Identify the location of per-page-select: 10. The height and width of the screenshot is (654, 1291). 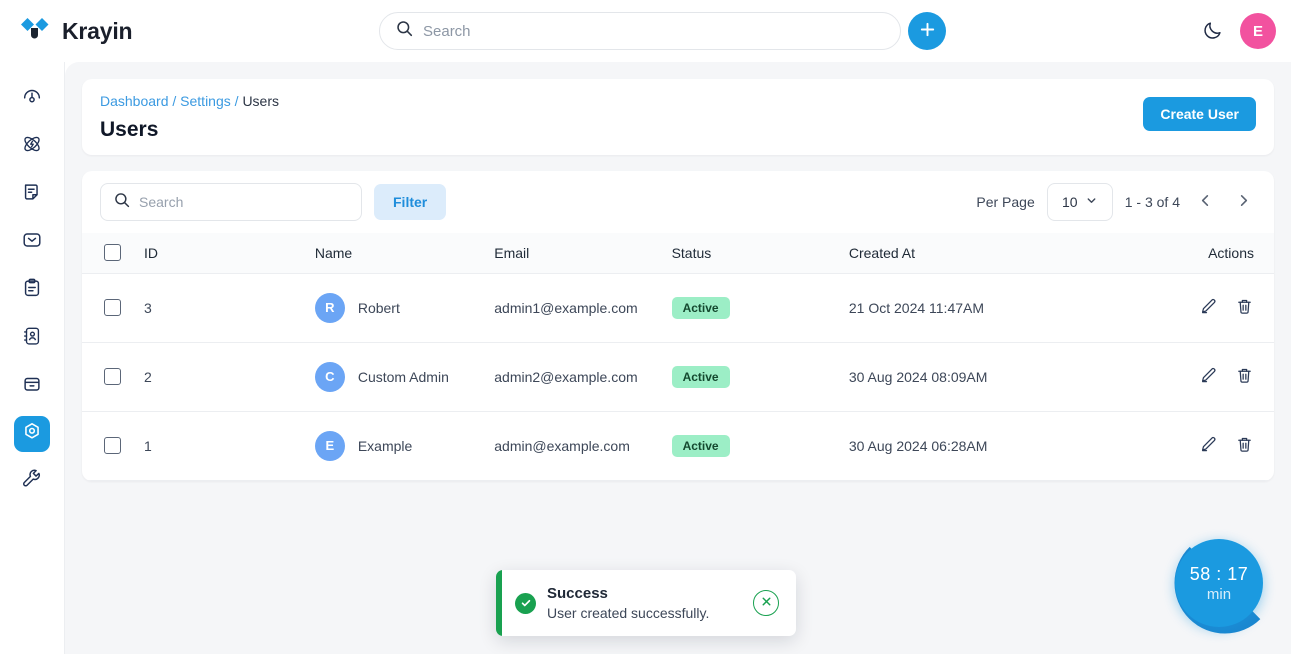
(1079, 202).